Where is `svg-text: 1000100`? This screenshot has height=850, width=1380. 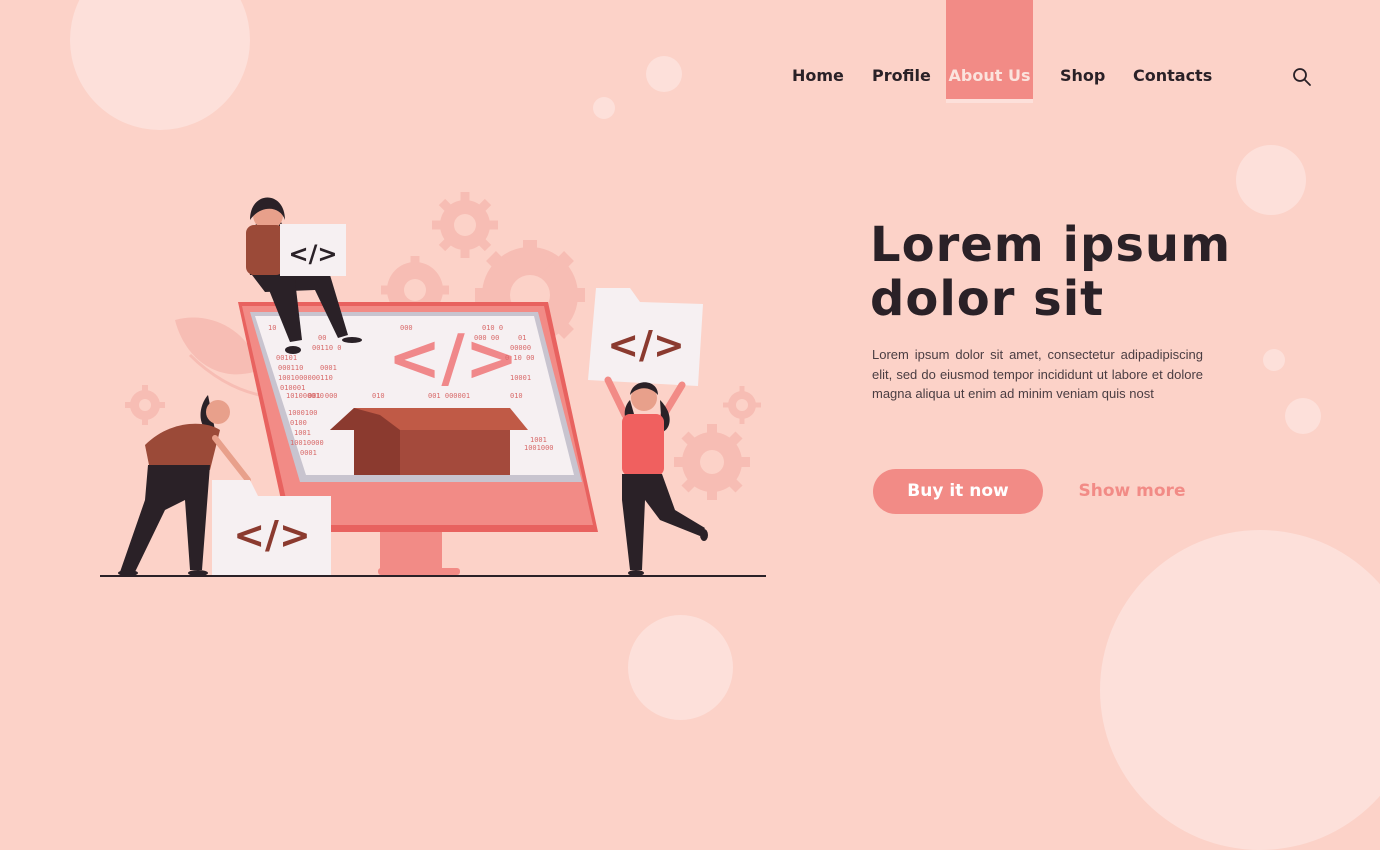 svg-text: 1000100 is located at coordinates (303, 413).